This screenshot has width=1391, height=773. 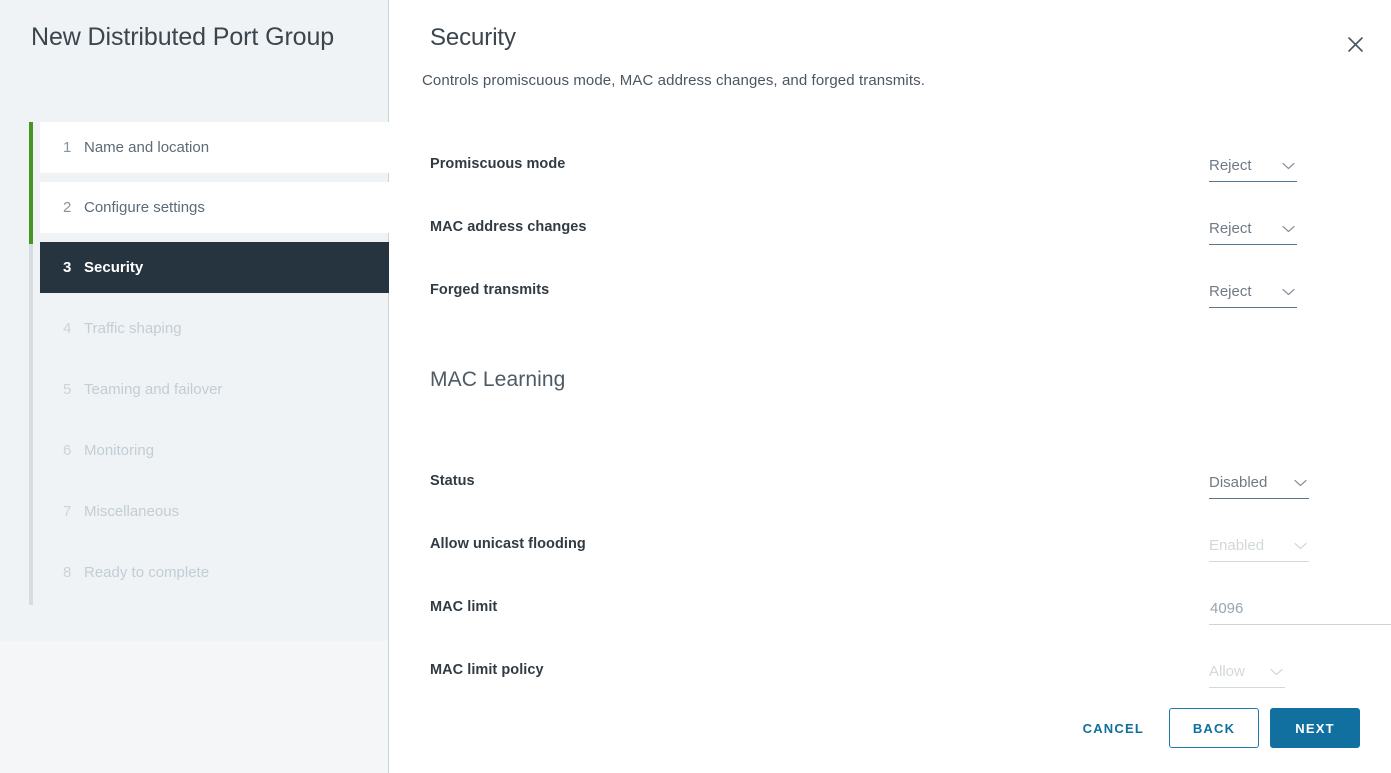 What do you see at coordinates (183, 37) in the screenshot?
I see `wizard-title: New Distributed Port Group` at bounding box center [183, 37].